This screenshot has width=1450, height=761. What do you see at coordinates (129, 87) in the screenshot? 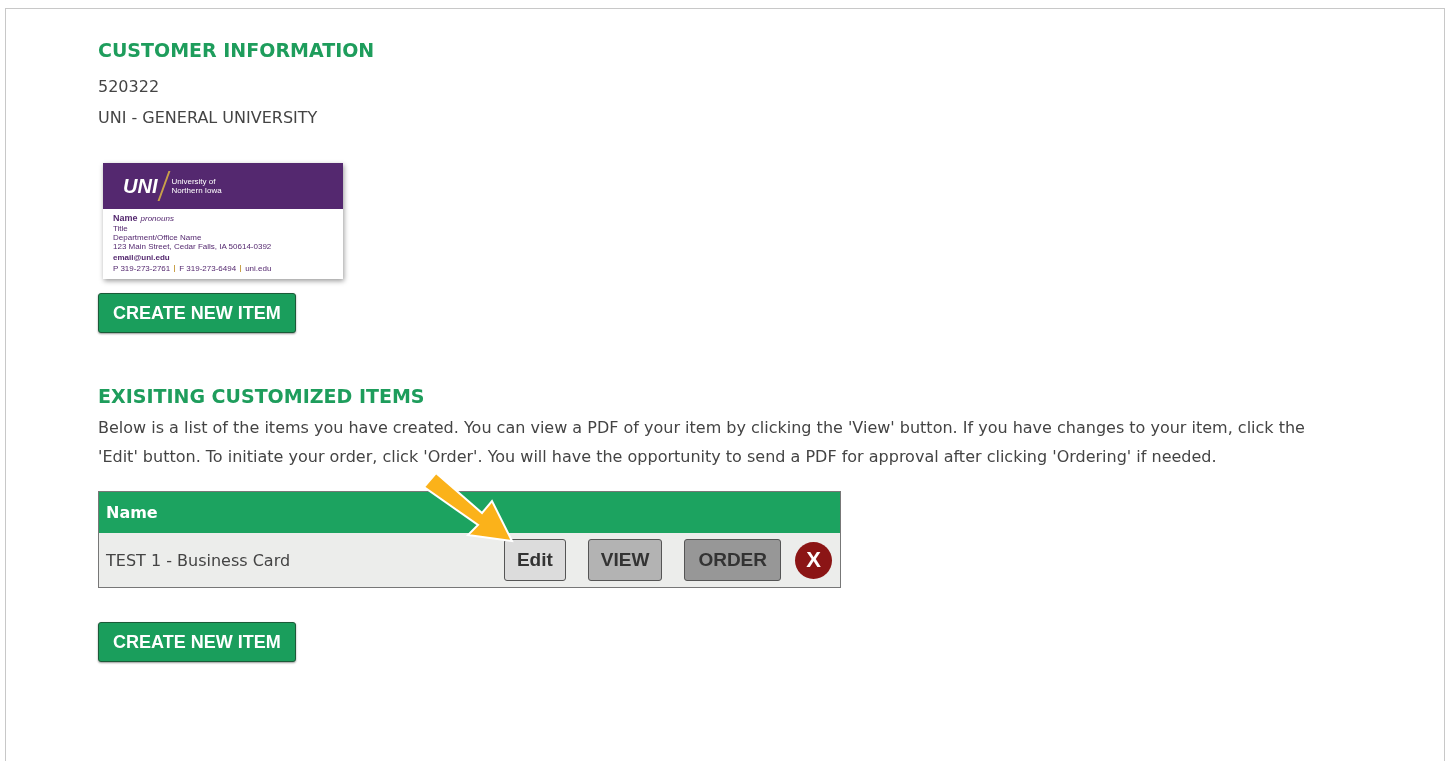
I see `customer-info-text: 520322` at bounding box center [129, 87].